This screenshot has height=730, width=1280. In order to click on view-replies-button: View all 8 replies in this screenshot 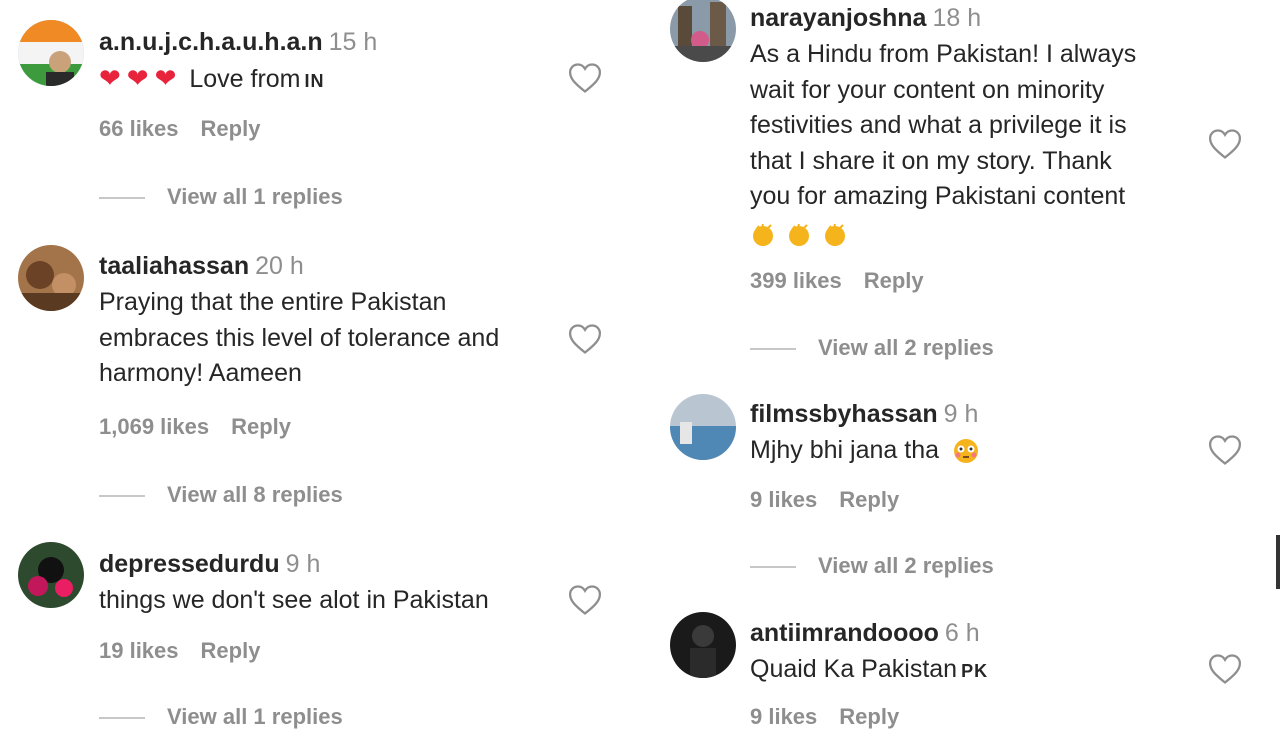, I will do `click(221, 495)`.